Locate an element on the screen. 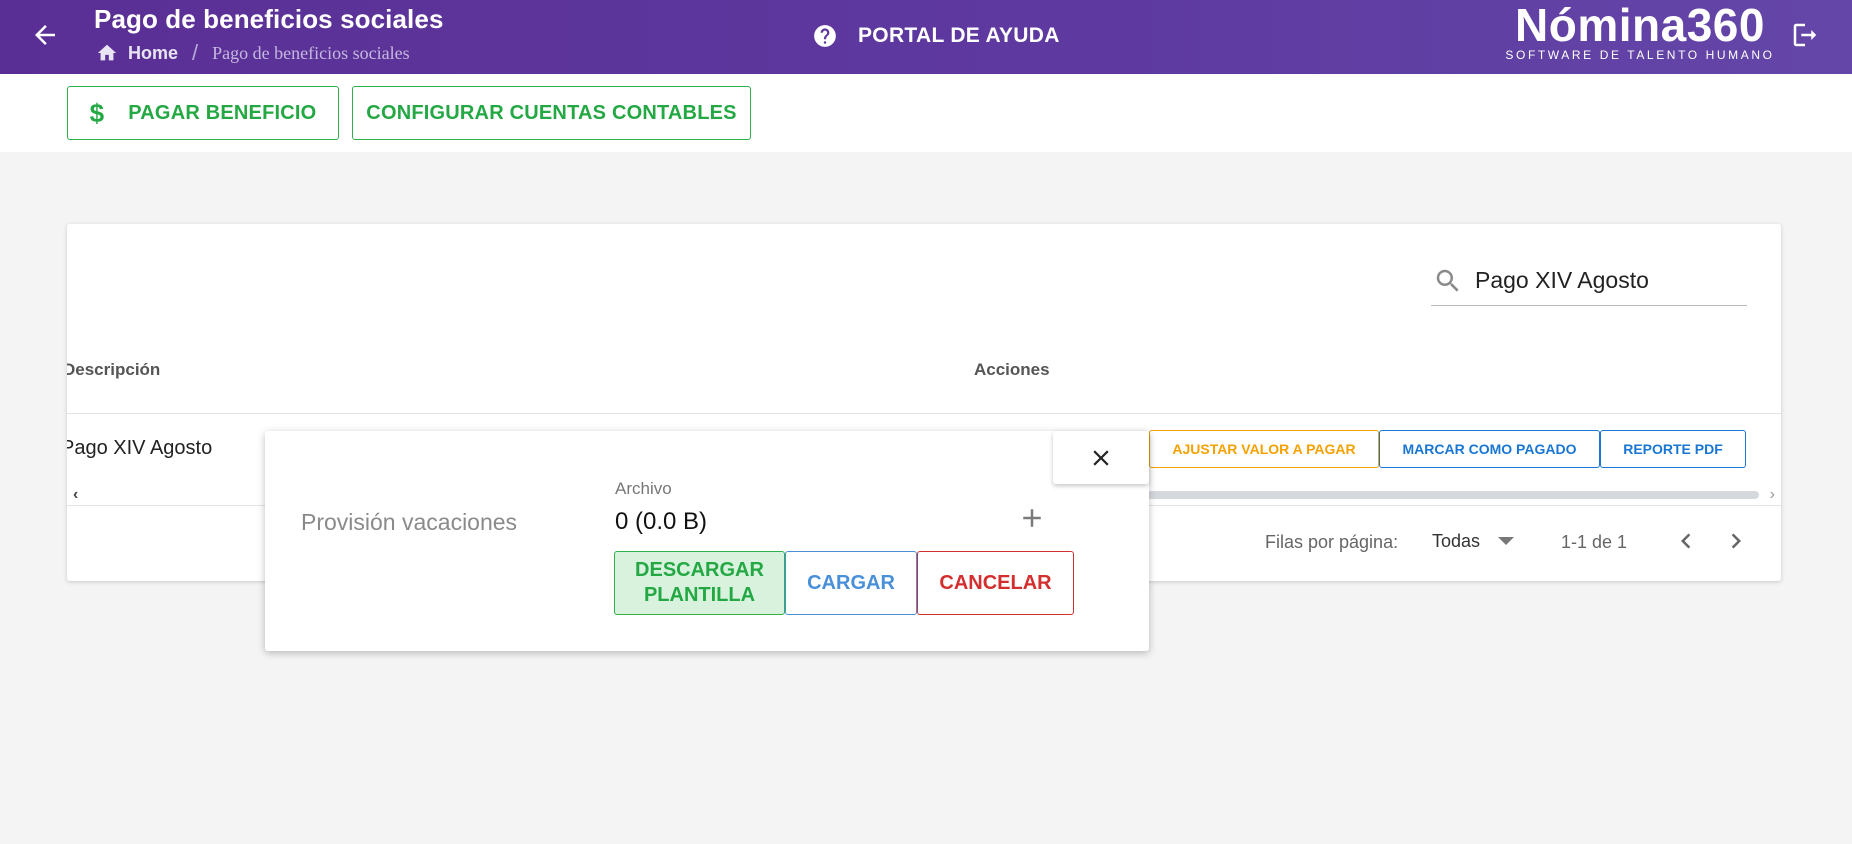 This screenshot has height=844, width=1852. scroll-left-arrow-icon: ‹ is located at coordinates (75, 495).